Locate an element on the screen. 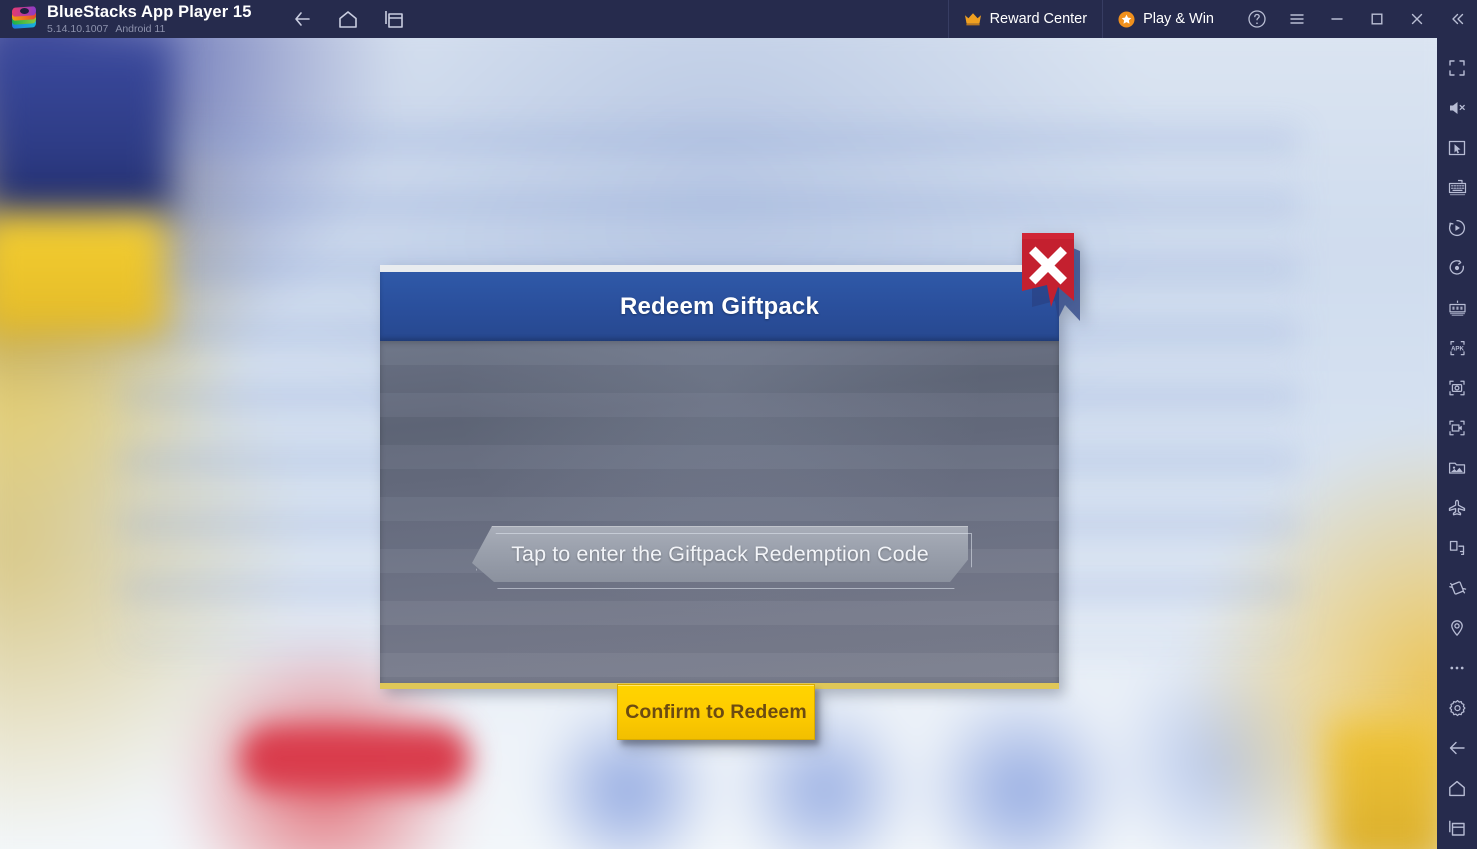 The image size is (1477, 849). video-record-icon is located at coordinates (1457, 428).